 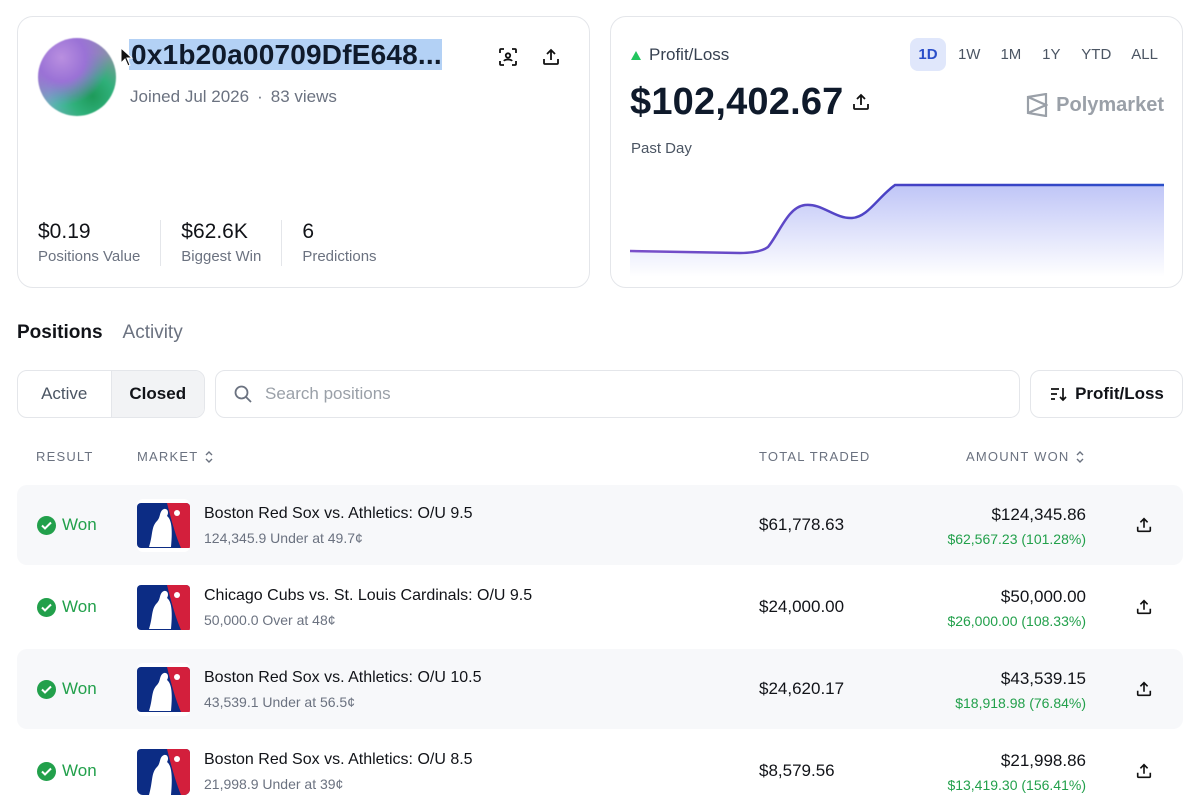 I want to click on search-icon, so click(x=243, y=394).